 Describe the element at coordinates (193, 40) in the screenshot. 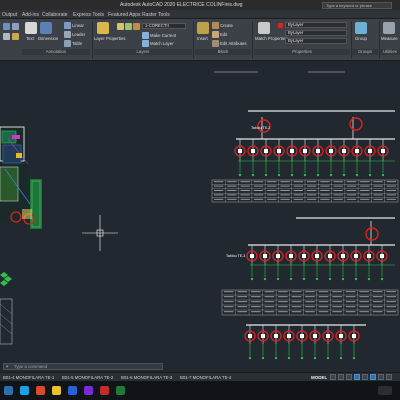

I see `panel-divider` at that location.